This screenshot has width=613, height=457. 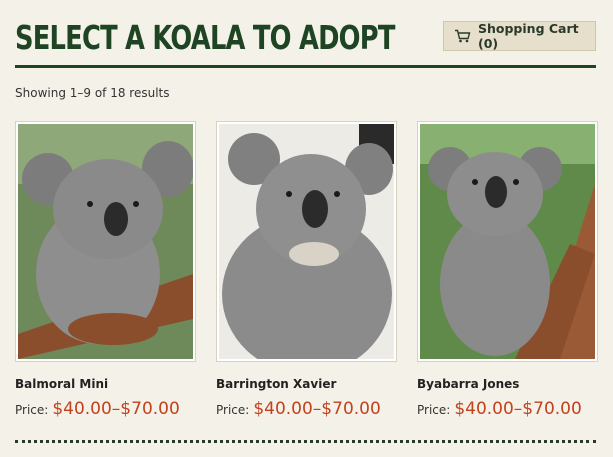 I want to click on dotted-divider, so click(x=305, y=441).